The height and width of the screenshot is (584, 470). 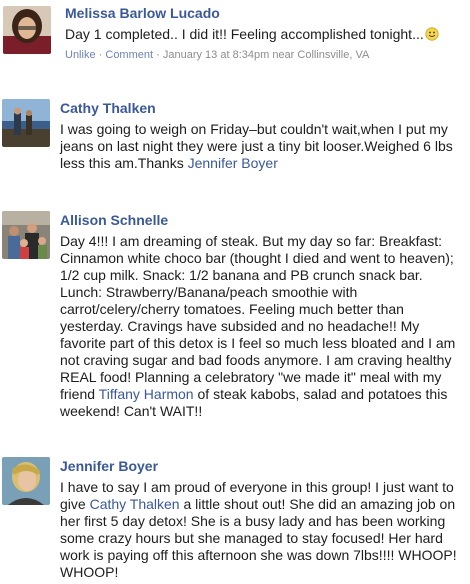 I want to click on author-name: Jennifer Boyer, so click(x=261, y=466).